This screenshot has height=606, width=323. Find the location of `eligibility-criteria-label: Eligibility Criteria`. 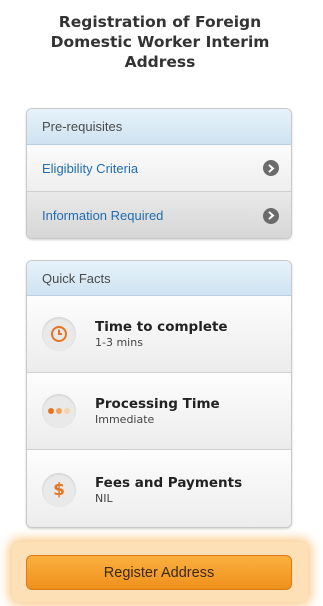

eligibility-criteria-label: Eligibility Criteria is located at coordinates (90, 168).